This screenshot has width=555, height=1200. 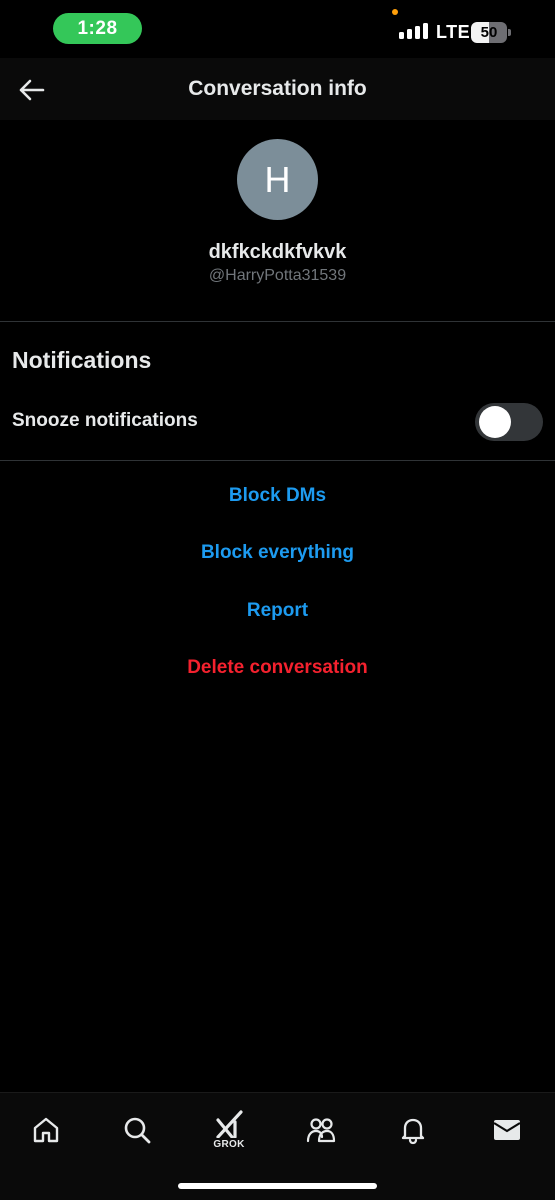 I want to click on report-button: Report, so click(x=277, y=611).